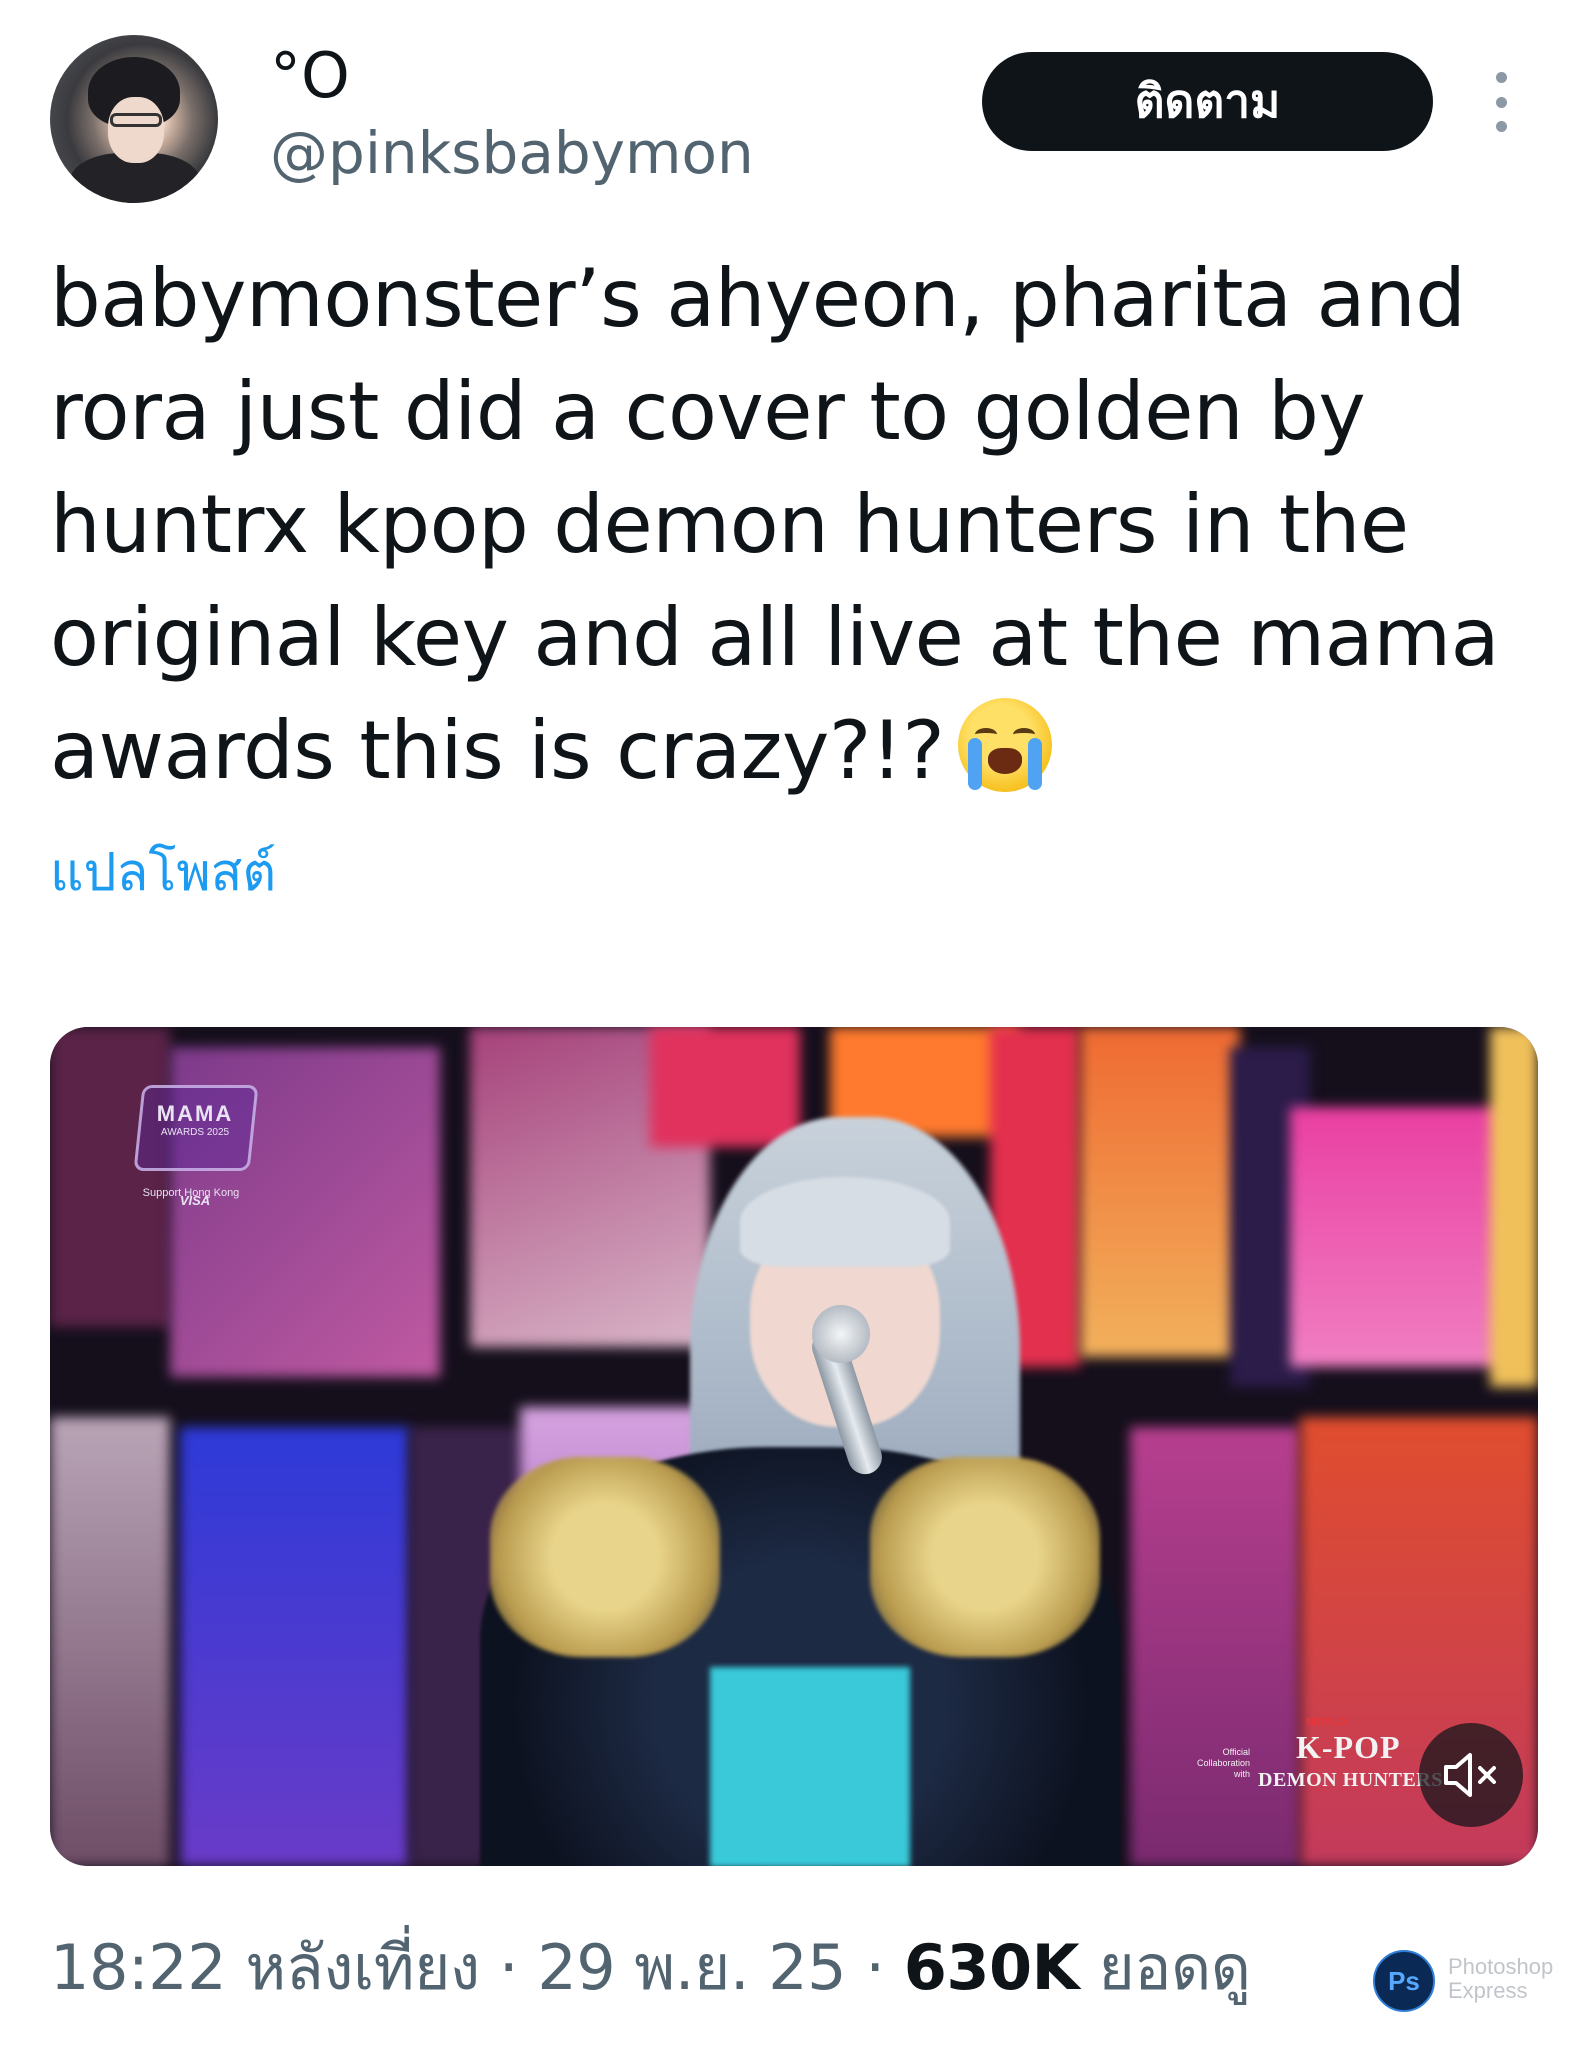 This screenshot has width=1589, height=2048. Describe the element at coordinates (195, 1150) in the screenshot. I see `mama-awards-logo: MAMA AWARDS 2025 VISA` at that location.